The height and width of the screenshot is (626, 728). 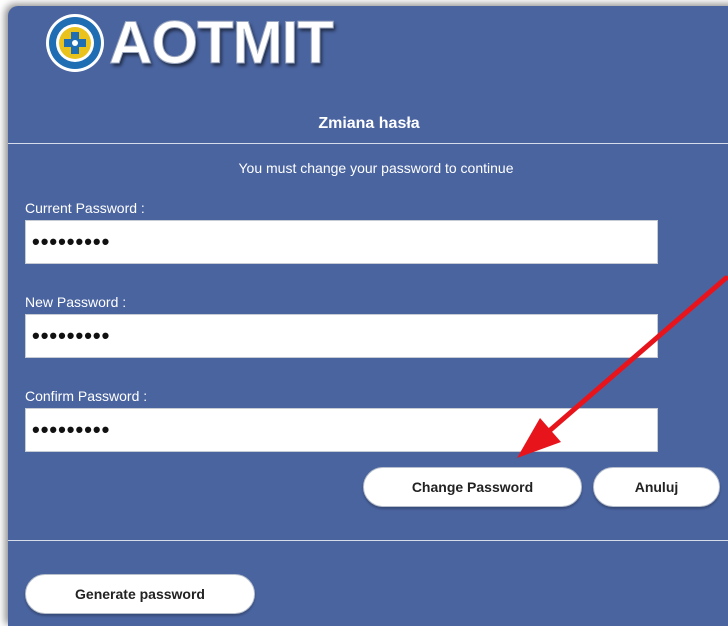 What do you see at coordinates (222, 42) in the screenshot?
I see `brand-name: AOTMIT` at bounding box center [222, 42].